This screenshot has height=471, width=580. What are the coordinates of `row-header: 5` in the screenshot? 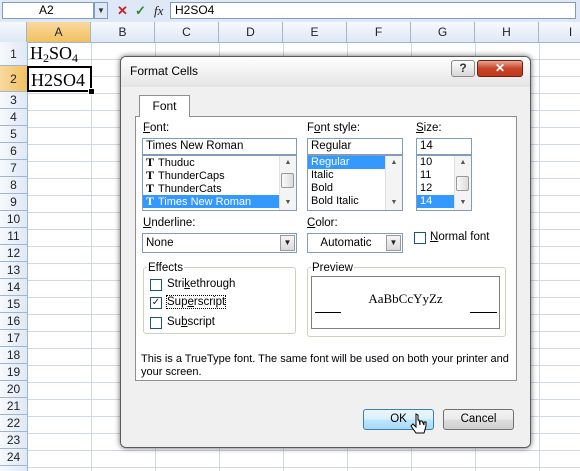 It's located at (13, 134).